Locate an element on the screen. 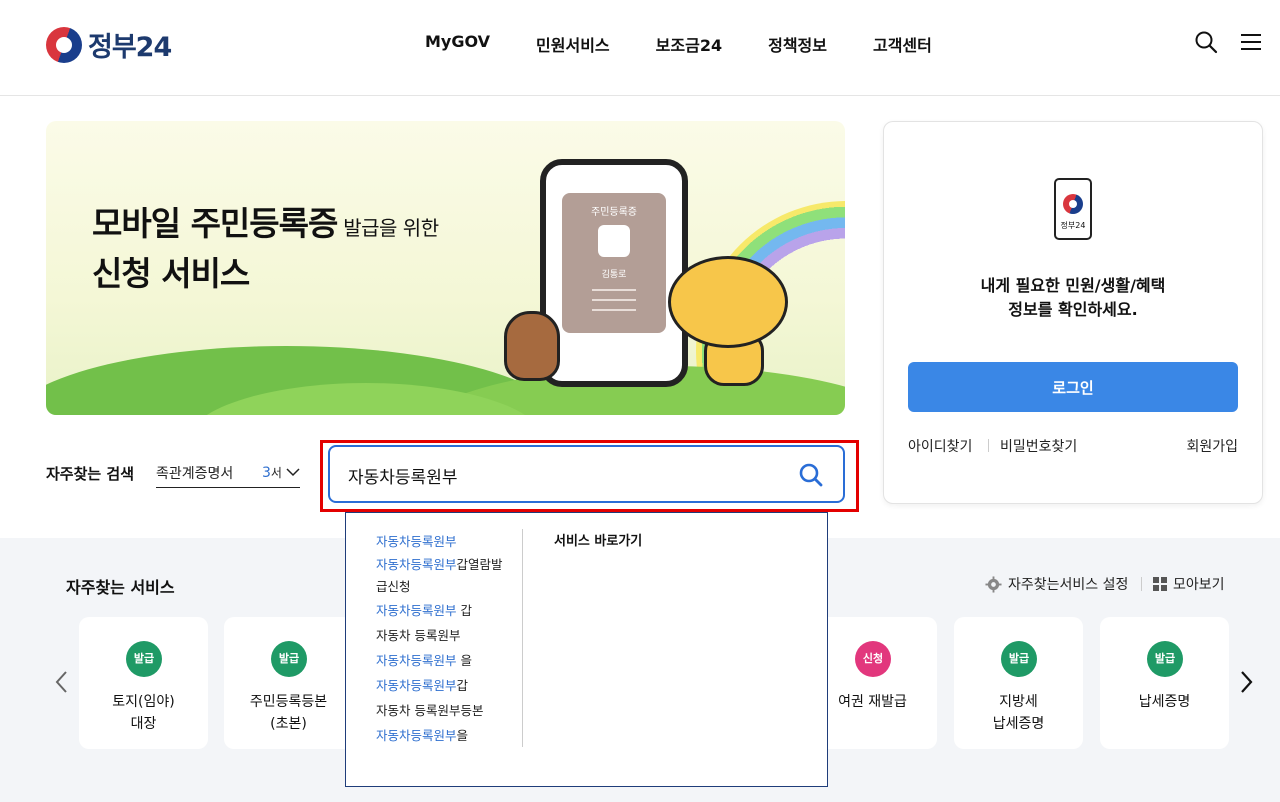  find-password-link: 비밀번호찾기 is located at coordinates (1038, 446).